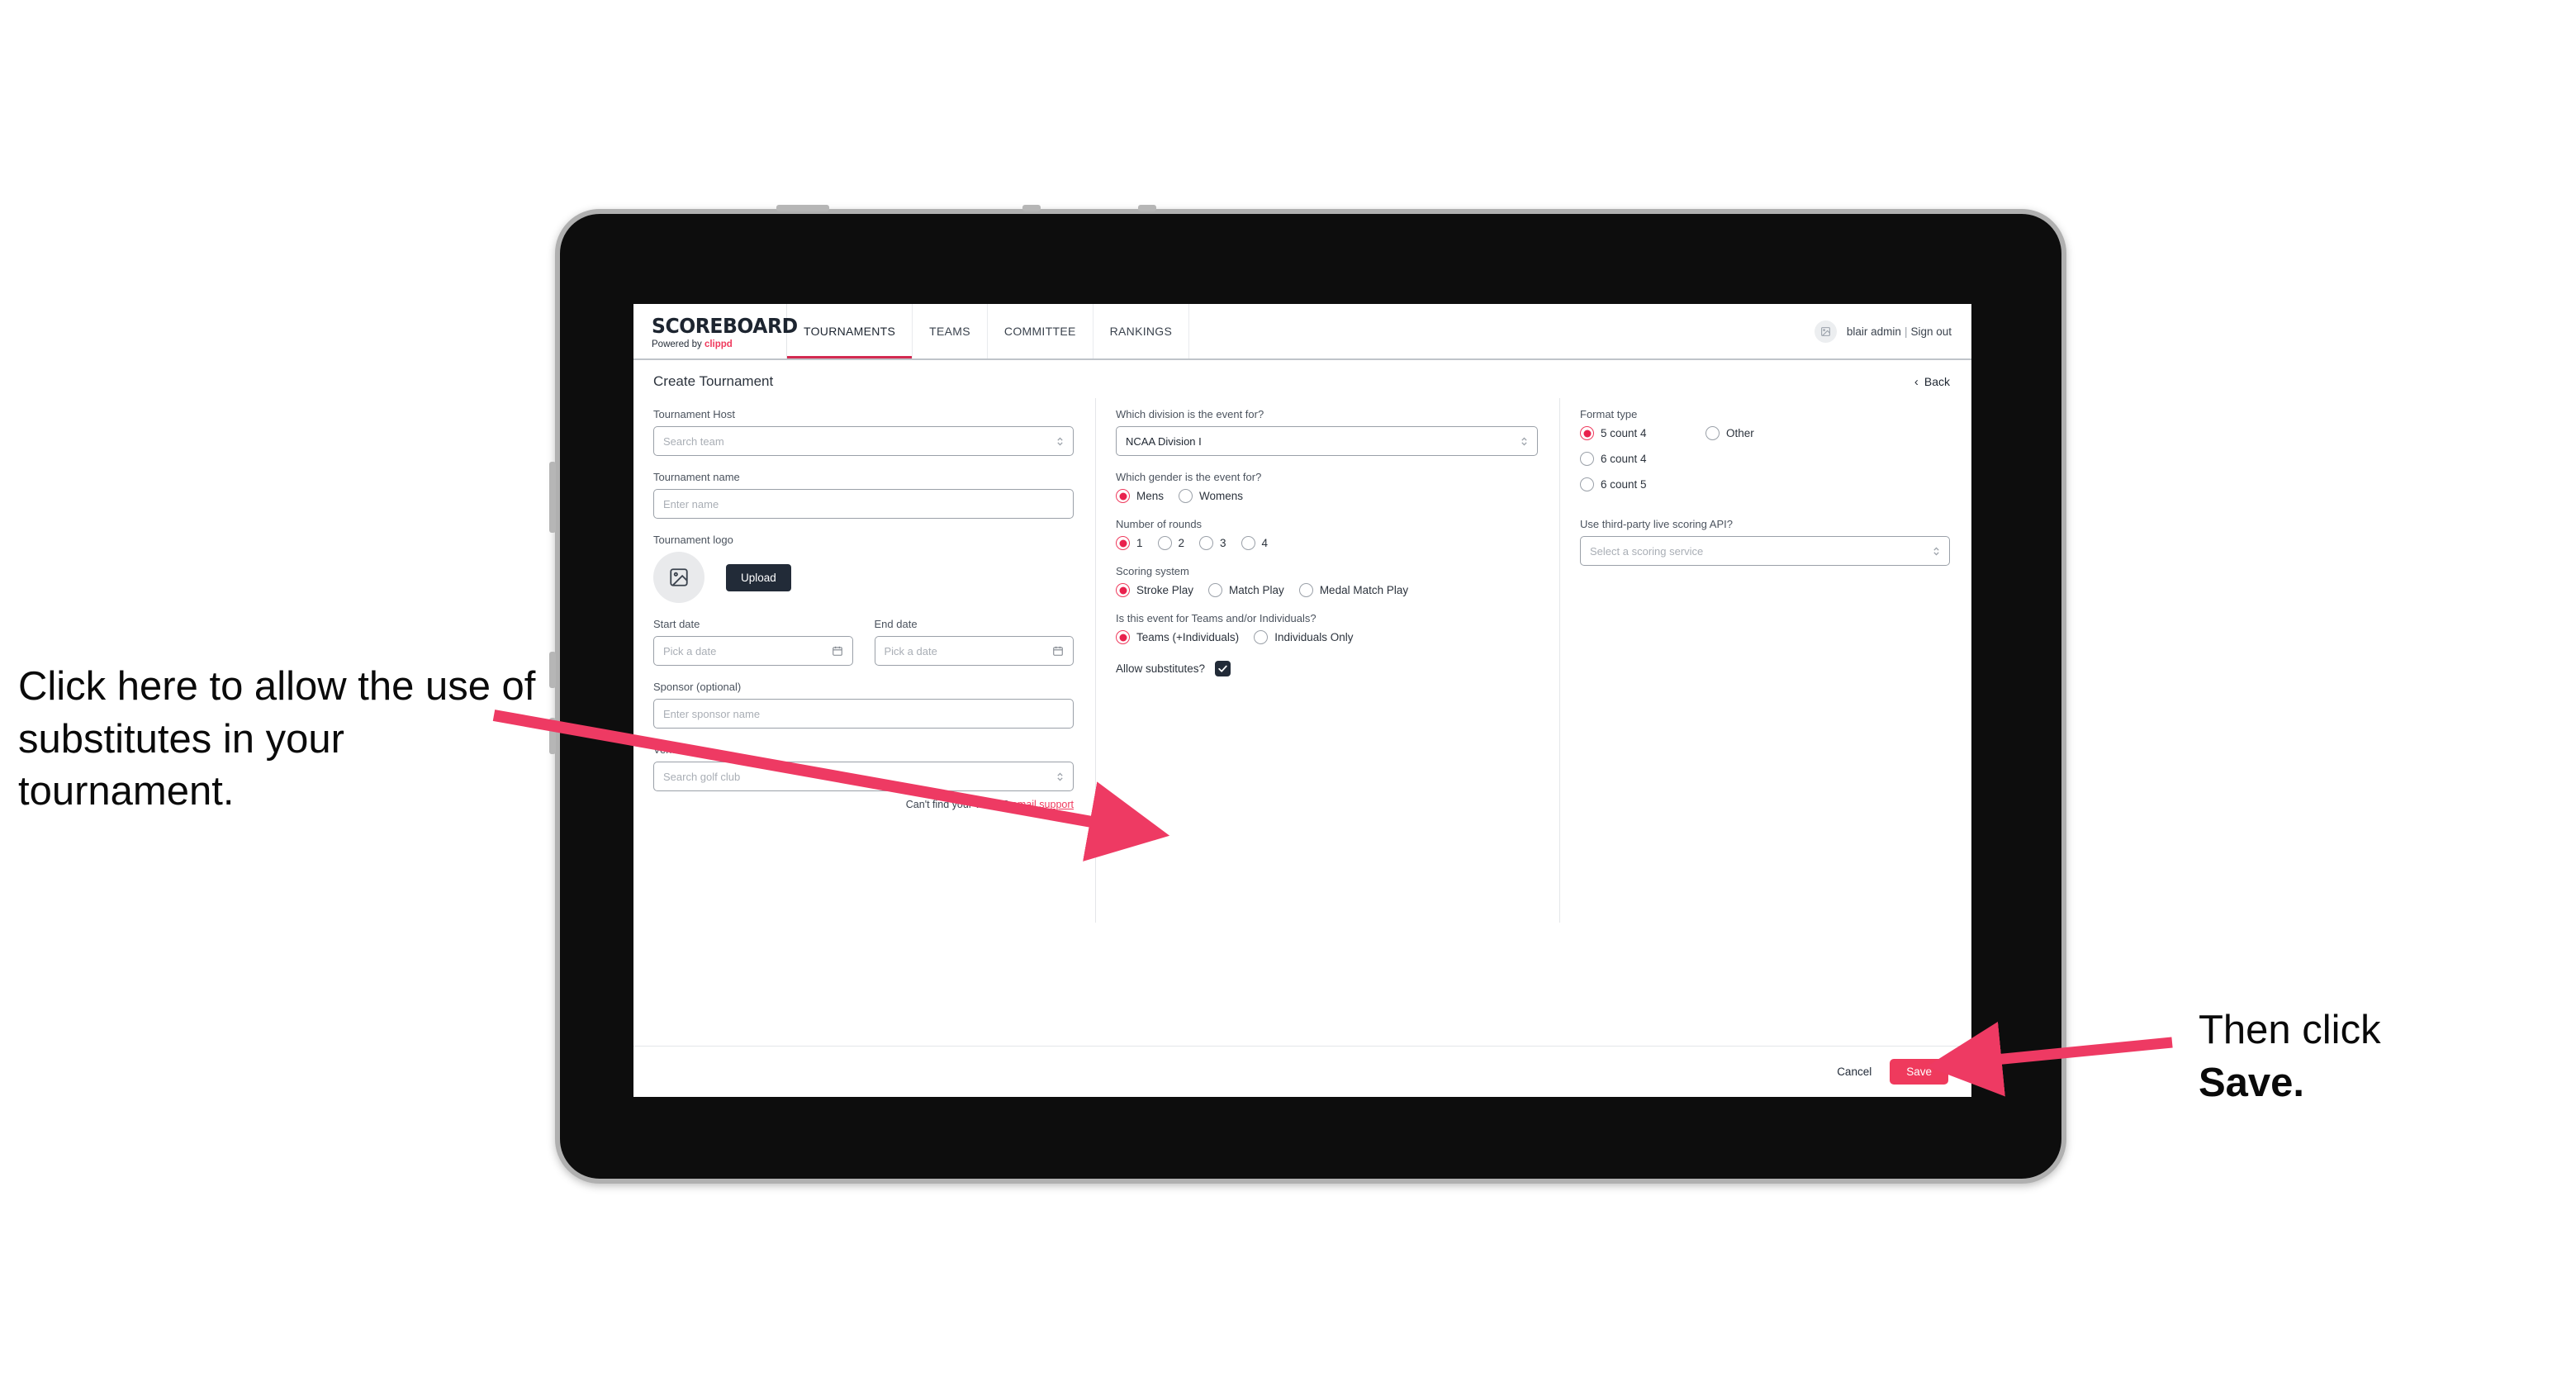 Image resolution: width=2576 pixels, height=1386 pixels. What do you see at coordinates (702, 776) in the screenshot?
I see `venue-placeholder: Search golf club` at bounding box center [702, 776].